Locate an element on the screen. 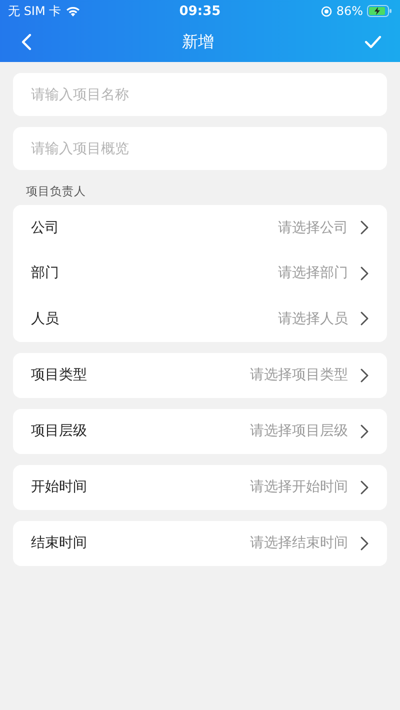  picker-row: 结束时间 请选择结束时间 is located at coordinates (200, 543).